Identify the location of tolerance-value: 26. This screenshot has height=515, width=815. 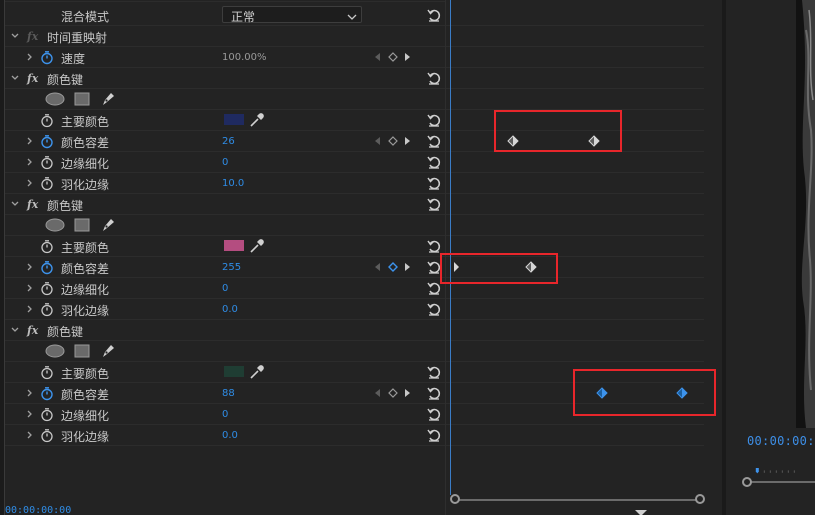
(228, 141).